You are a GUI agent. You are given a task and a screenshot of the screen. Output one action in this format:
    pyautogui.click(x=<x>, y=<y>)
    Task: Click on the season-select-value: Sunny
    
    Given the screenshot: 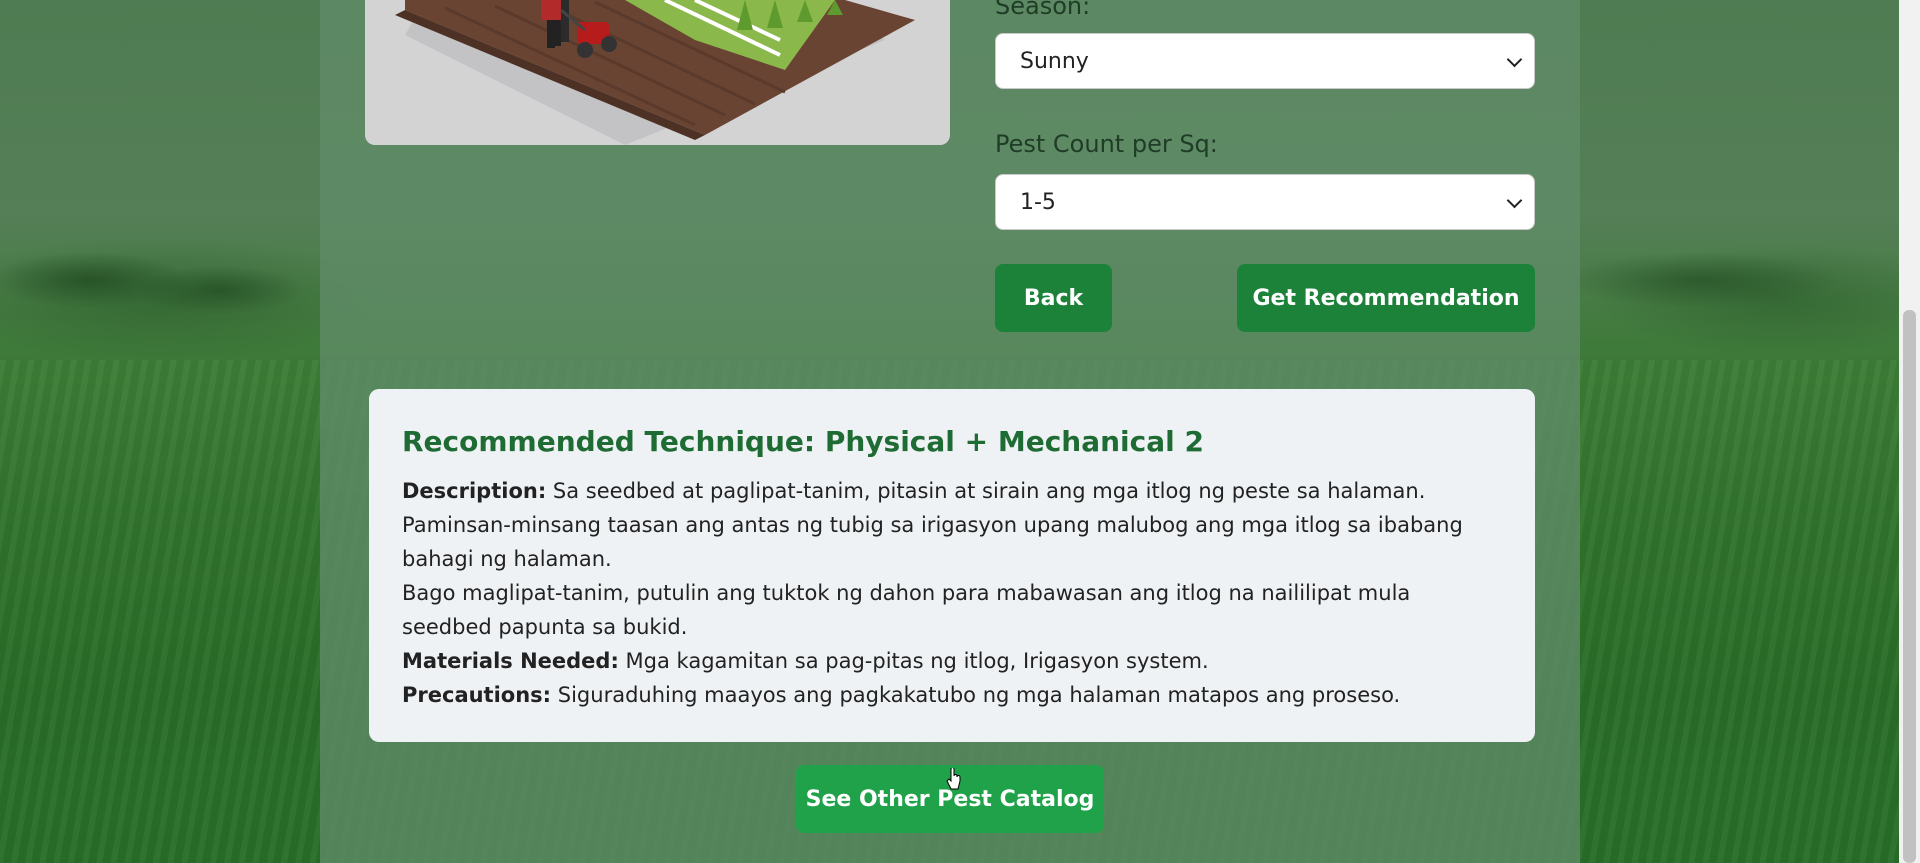 What is the action you would take?
    pyautogui.click(x=1054, y=61)
    